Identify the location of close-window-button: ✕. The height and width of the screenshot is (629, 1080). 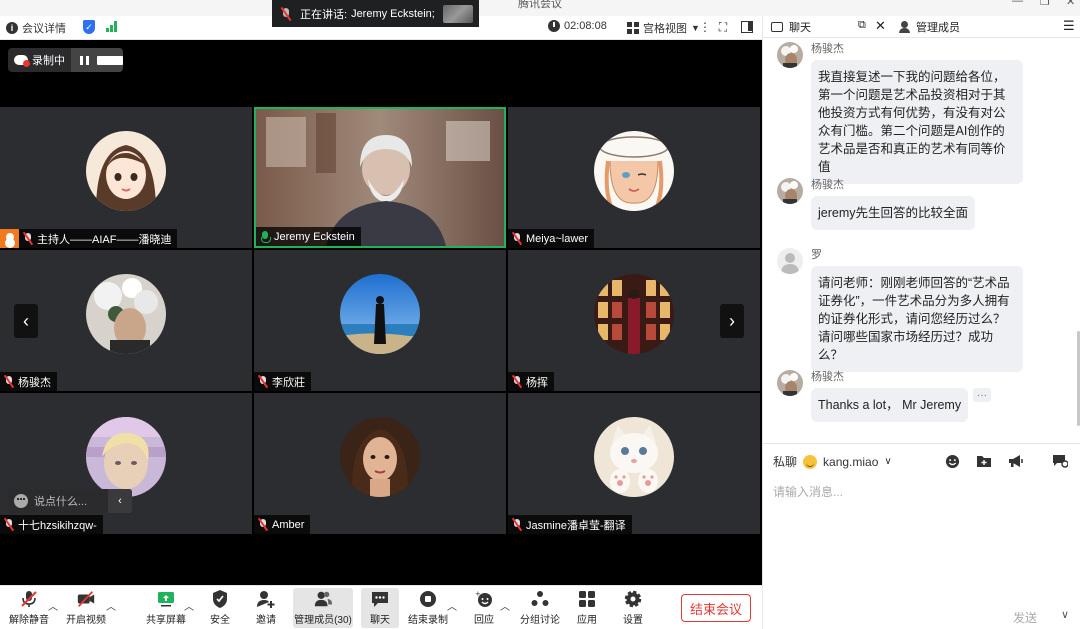
(1070, 4).